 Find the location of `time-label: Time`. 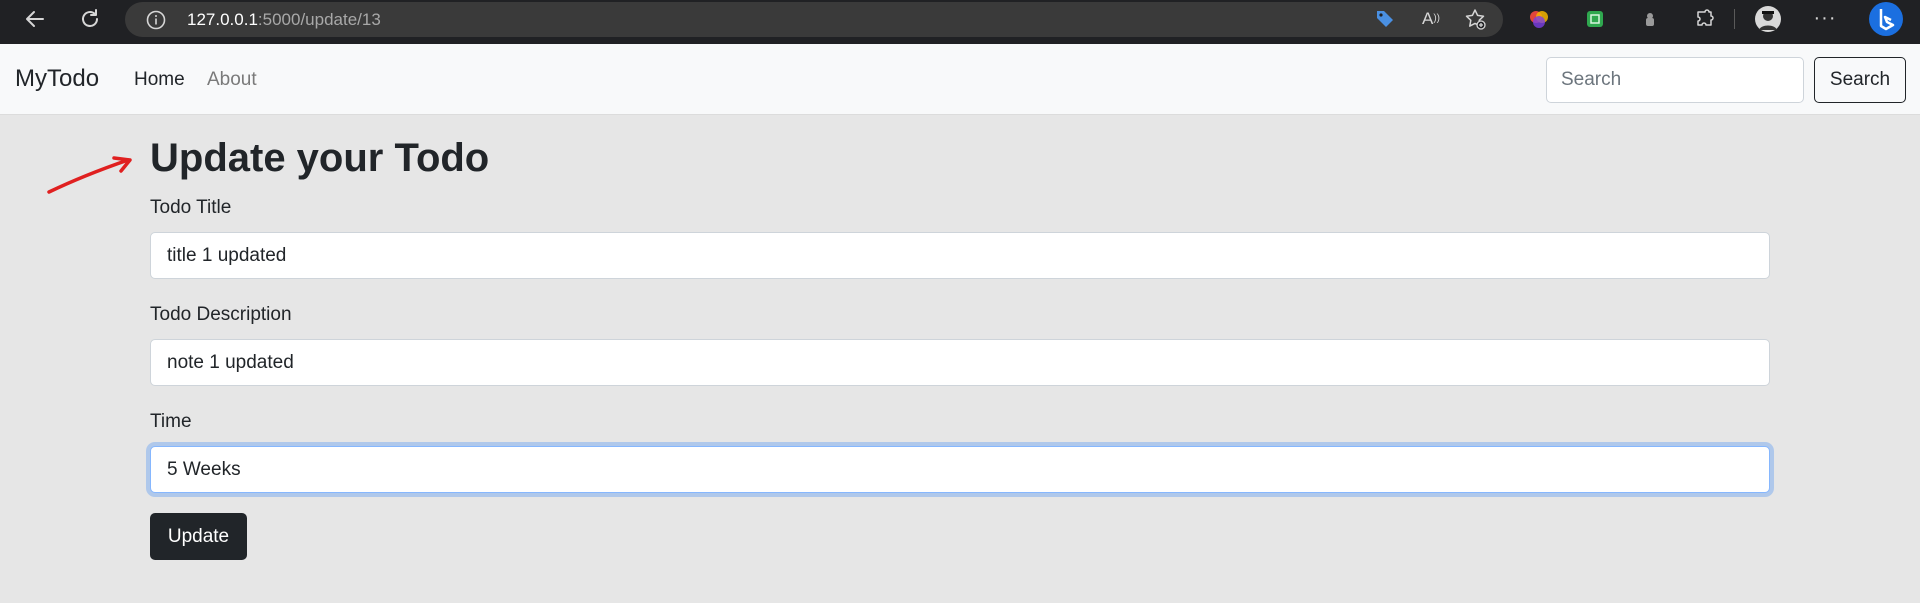

time-label: Time is located at coordinates (171, 421).